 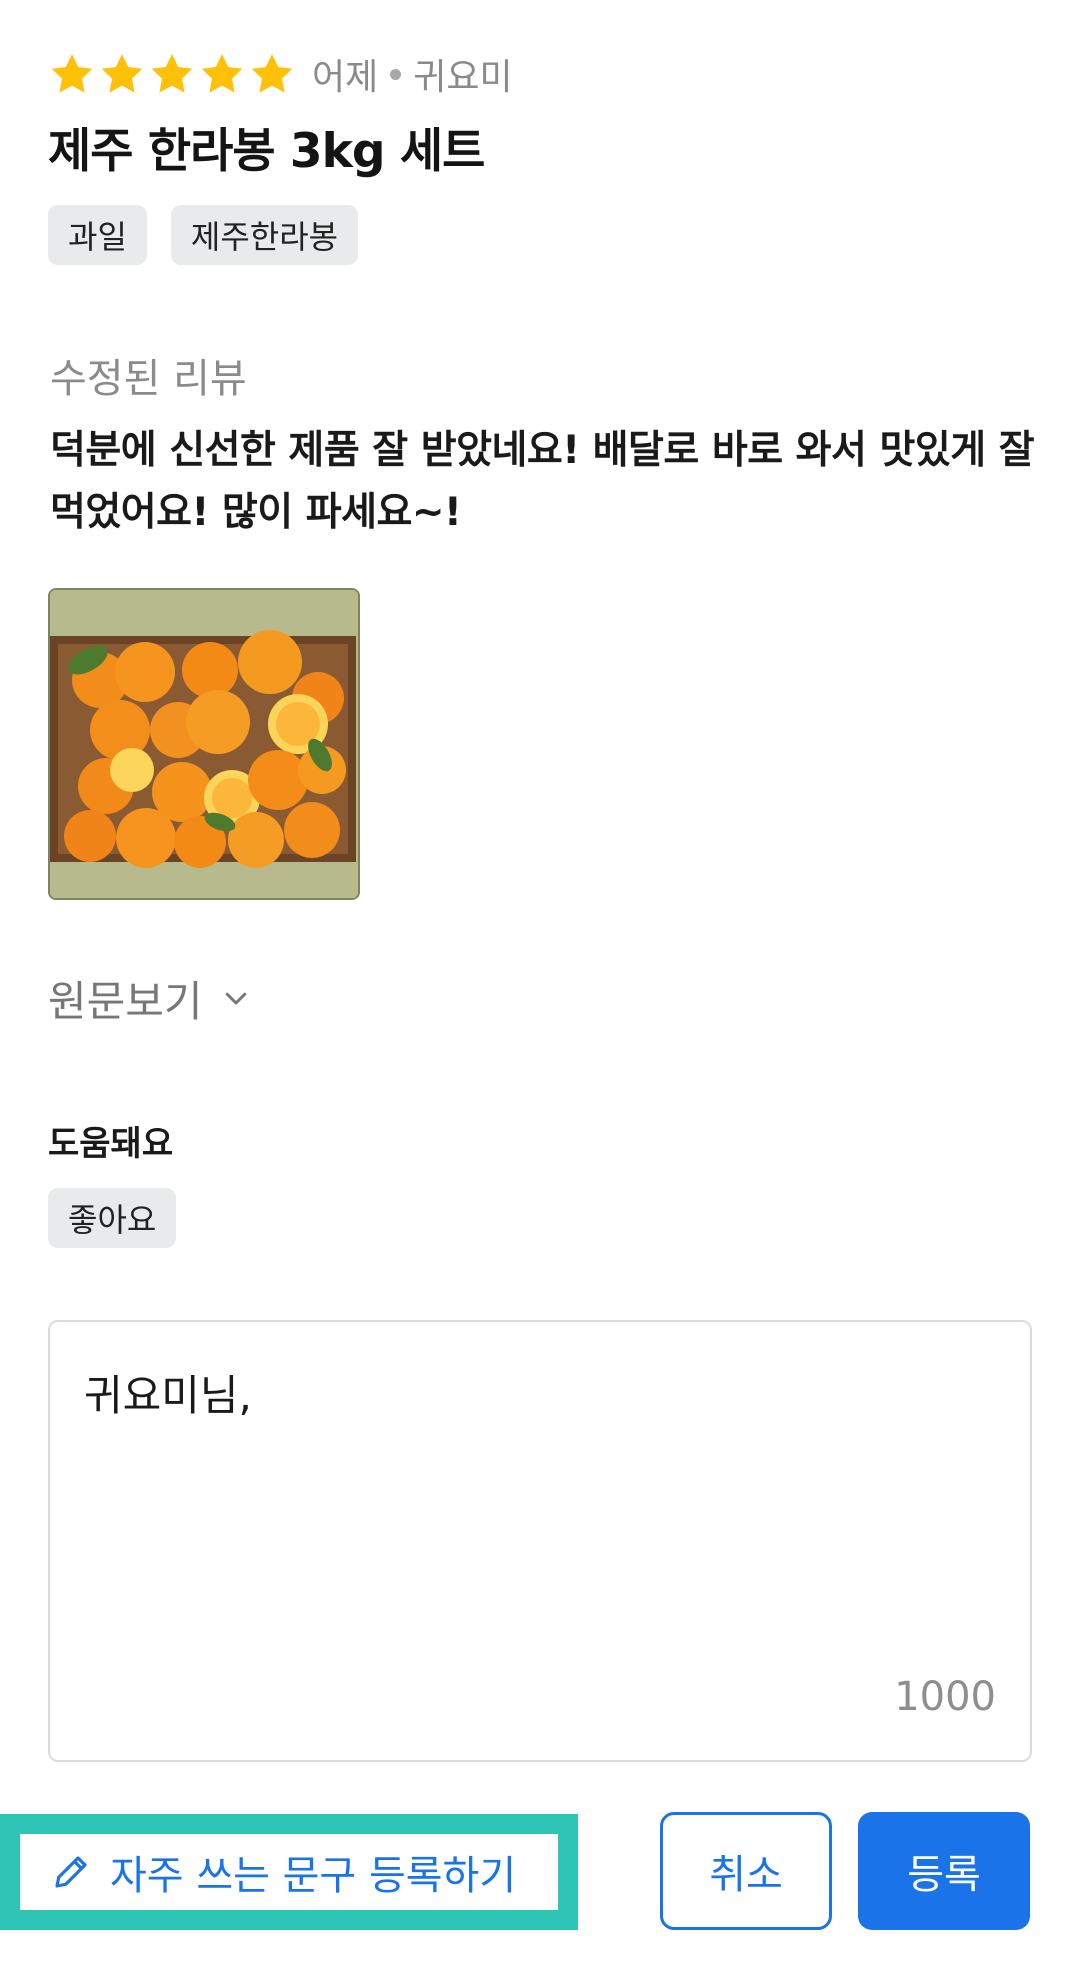 What do you see at coordinates (944, 1871) in the screenshot?
I see `submit-button: 등록` at bounding box center [944, 1871].